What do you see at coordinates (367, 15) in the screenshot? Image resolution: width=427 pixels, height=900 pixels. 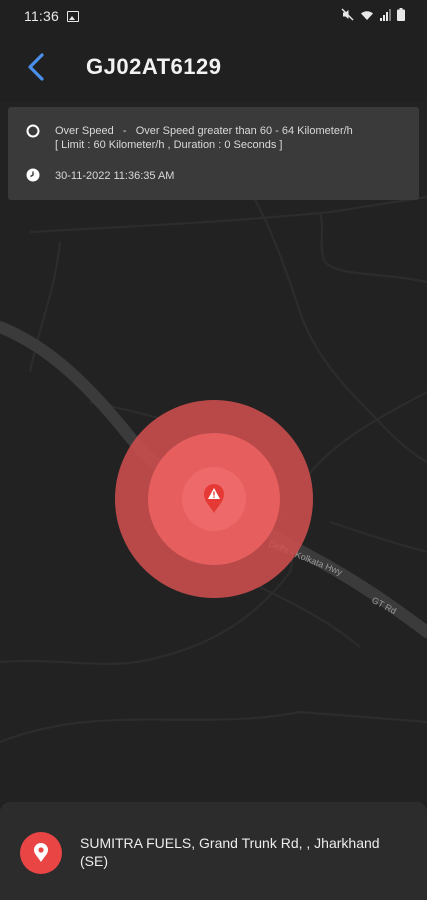 I see `wifi-icon` at bounding box center [367, 15].